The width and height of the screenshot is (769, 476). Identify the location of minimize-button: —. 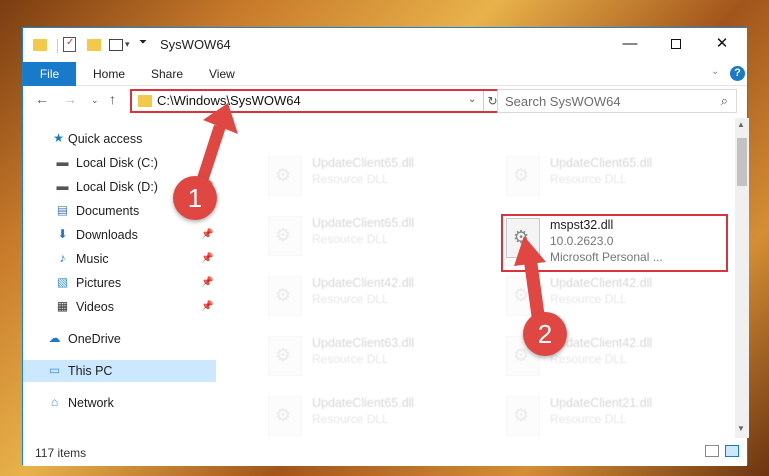
(630, 45).